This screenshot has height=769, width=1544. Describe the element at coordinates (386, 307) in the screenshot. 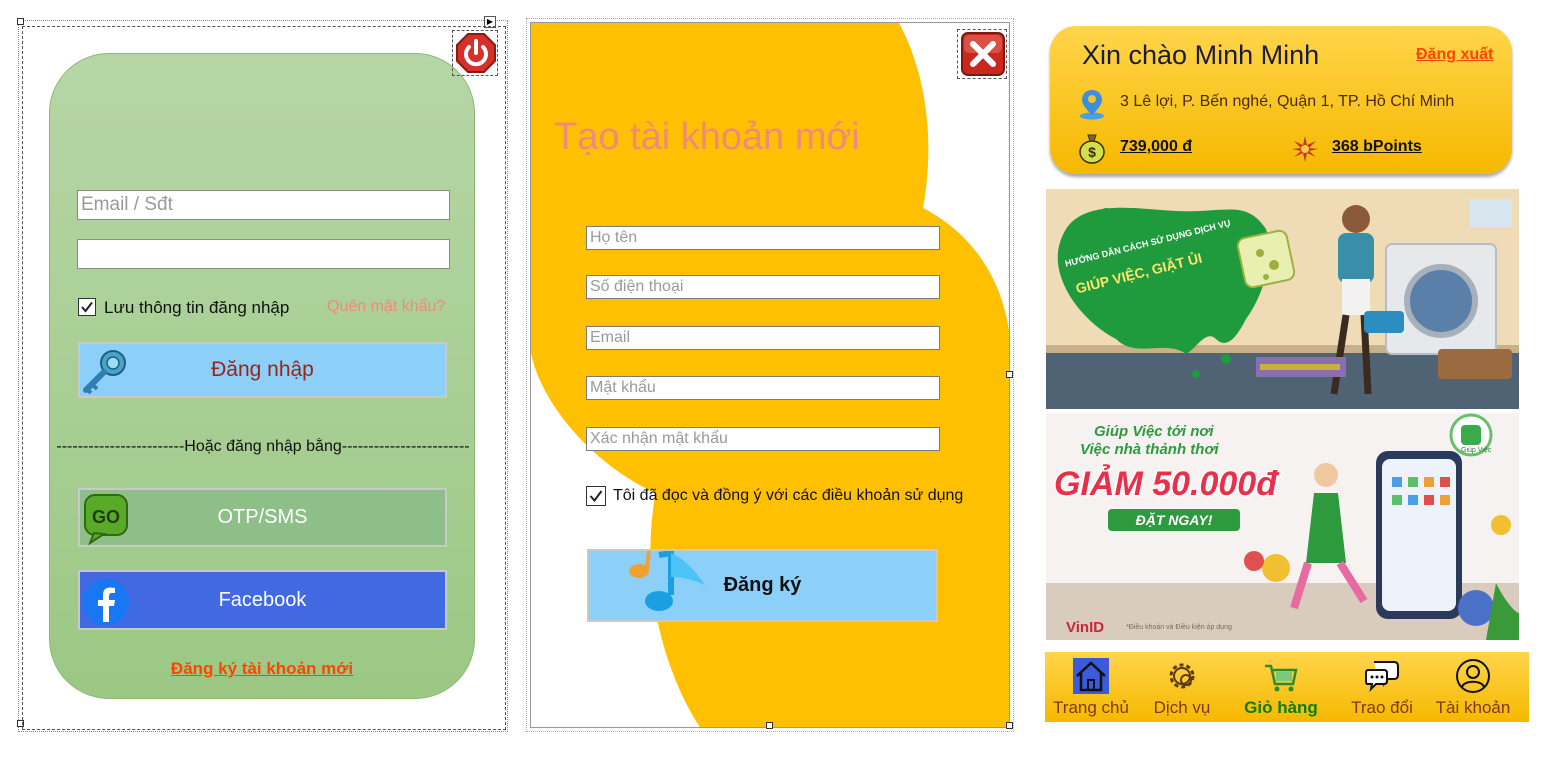

I see `forgot-password-link: Quên mật khẩu?` at that location.